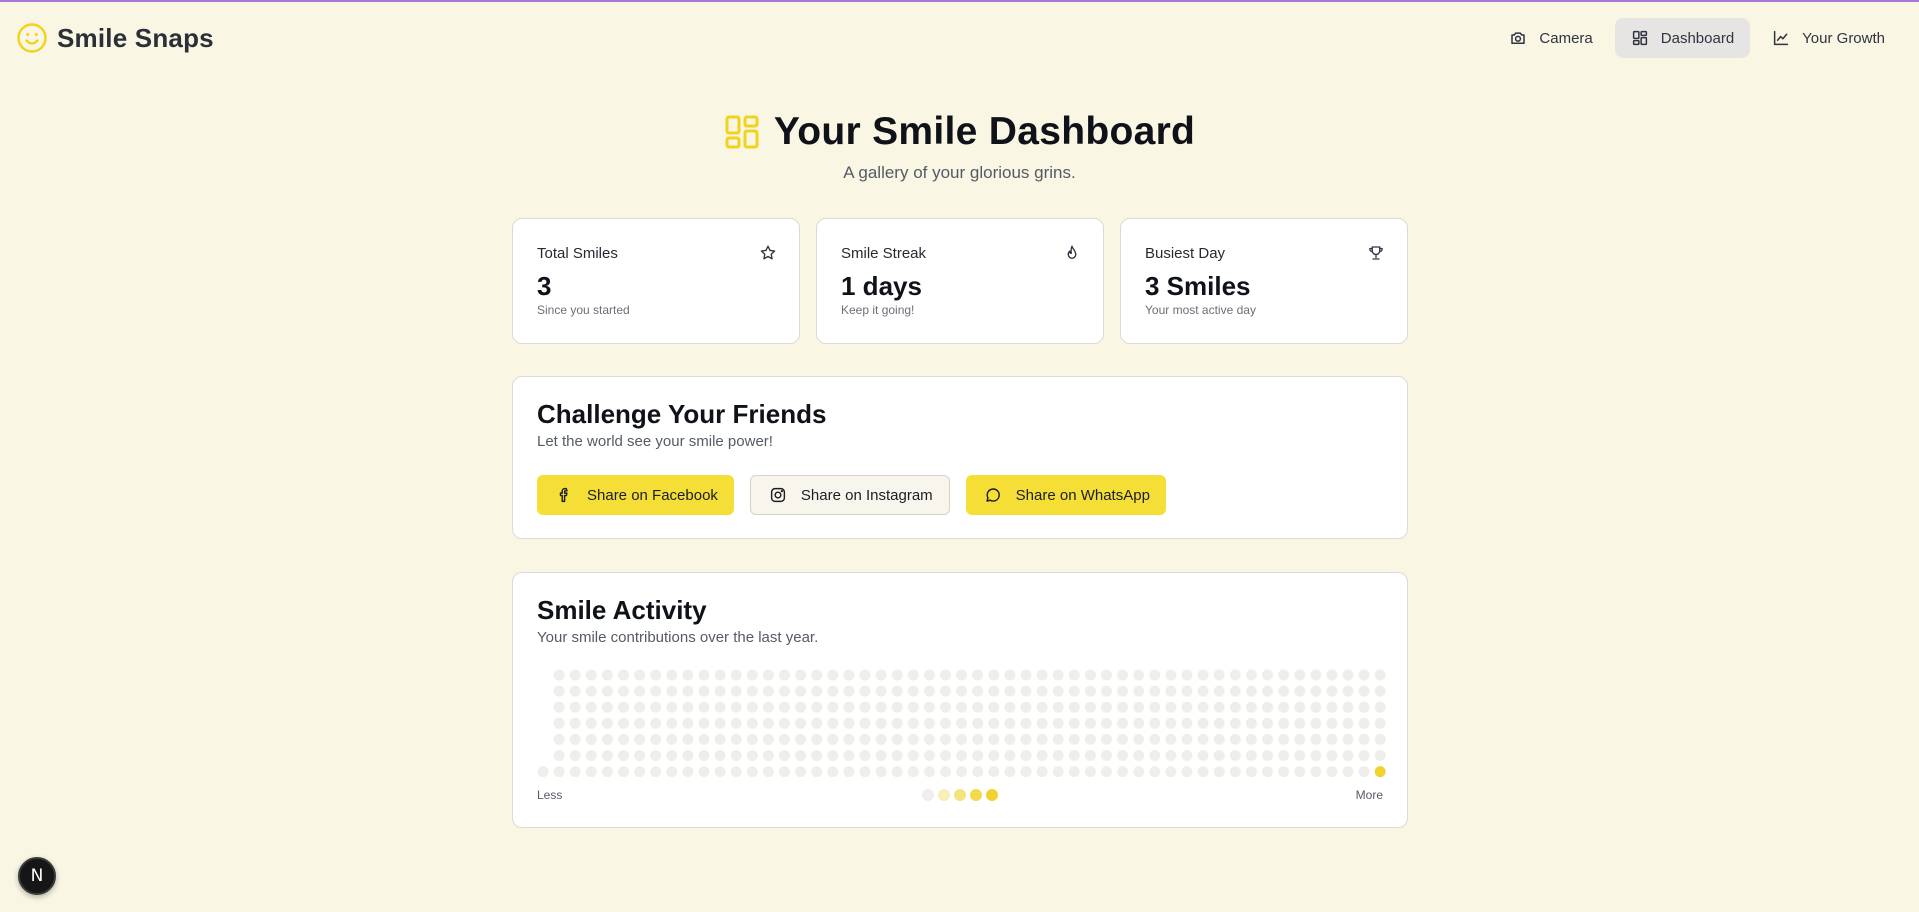  What do you see at coordinates (1682, 38) in the screenshot?
I see `nav-dashboard: Dashboard` at bounding box center [1682, 38].